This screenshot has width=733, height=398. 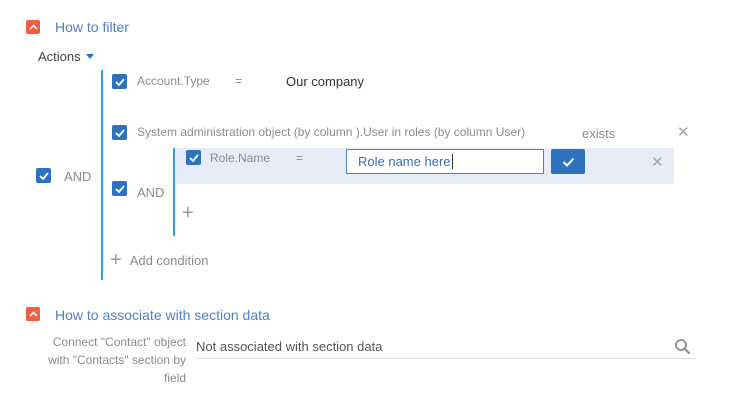 What do you see at coordinates (116, 260) in the screenshot?
I see `plus-icon: +` at bounding box center [116, 260].